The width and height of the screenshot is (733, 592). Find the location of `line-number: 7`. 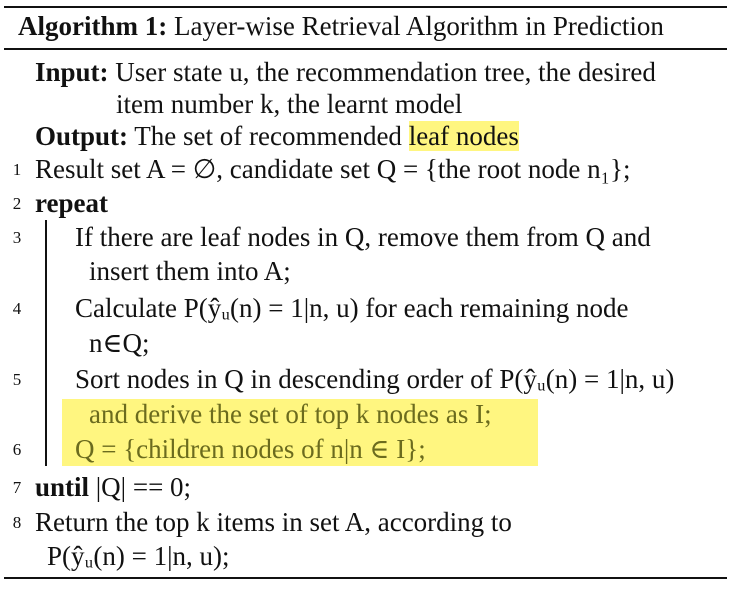

line-number: 7 is located at coordinates (17, 487).